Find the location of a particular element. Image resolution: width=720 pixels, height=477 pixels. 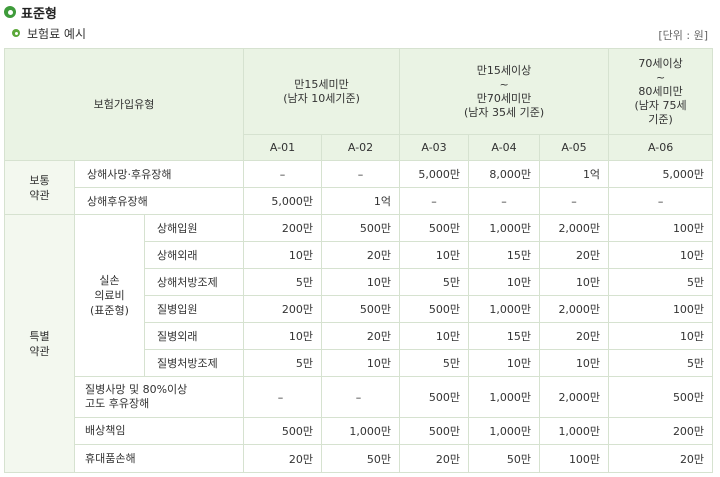

group-special-line: 약관 is located at coordinates (39, 351).